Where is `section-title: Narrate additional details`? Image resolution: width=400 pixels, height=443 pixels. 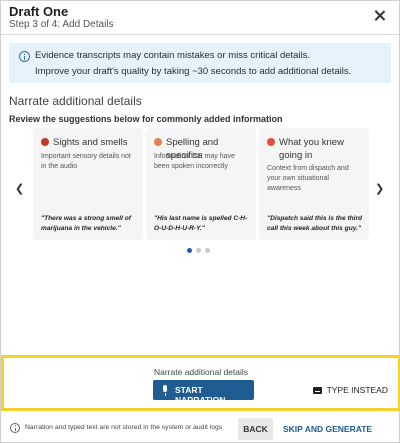 section-title: Narrate additional details is located at coordinates (75, 101).